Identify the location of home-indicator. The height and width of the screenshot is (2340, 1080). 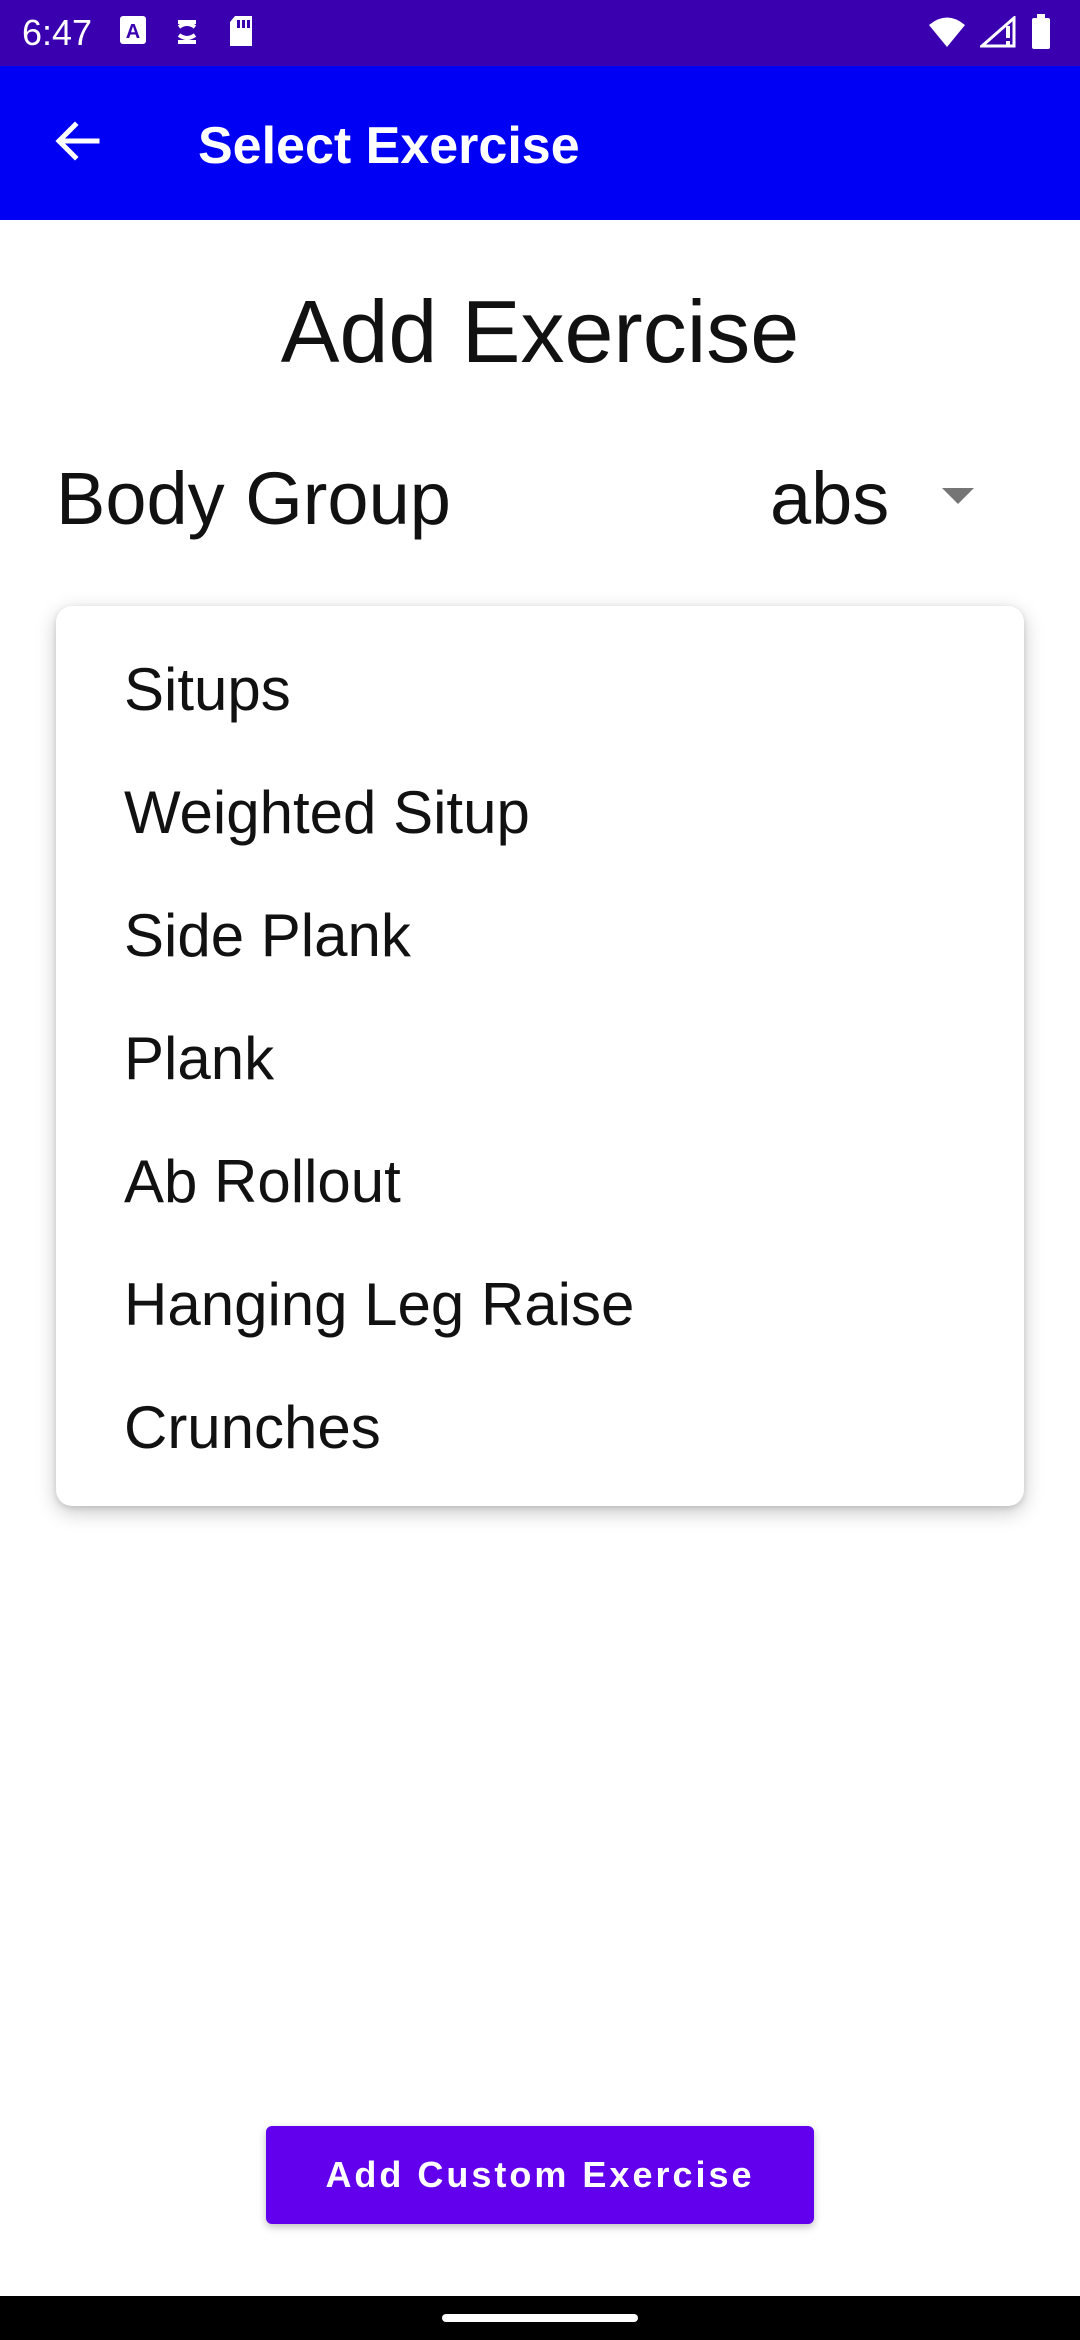
(540, 2318).